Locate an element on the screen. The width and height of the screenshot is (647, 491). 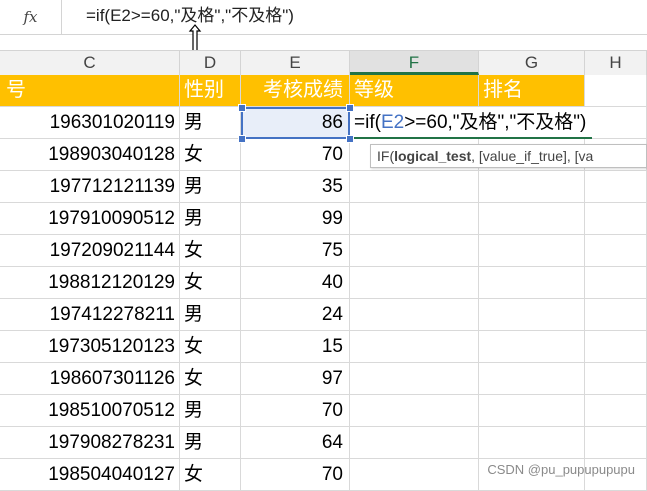
id-cell: 197712121139 is located at coordinates (90, 187).